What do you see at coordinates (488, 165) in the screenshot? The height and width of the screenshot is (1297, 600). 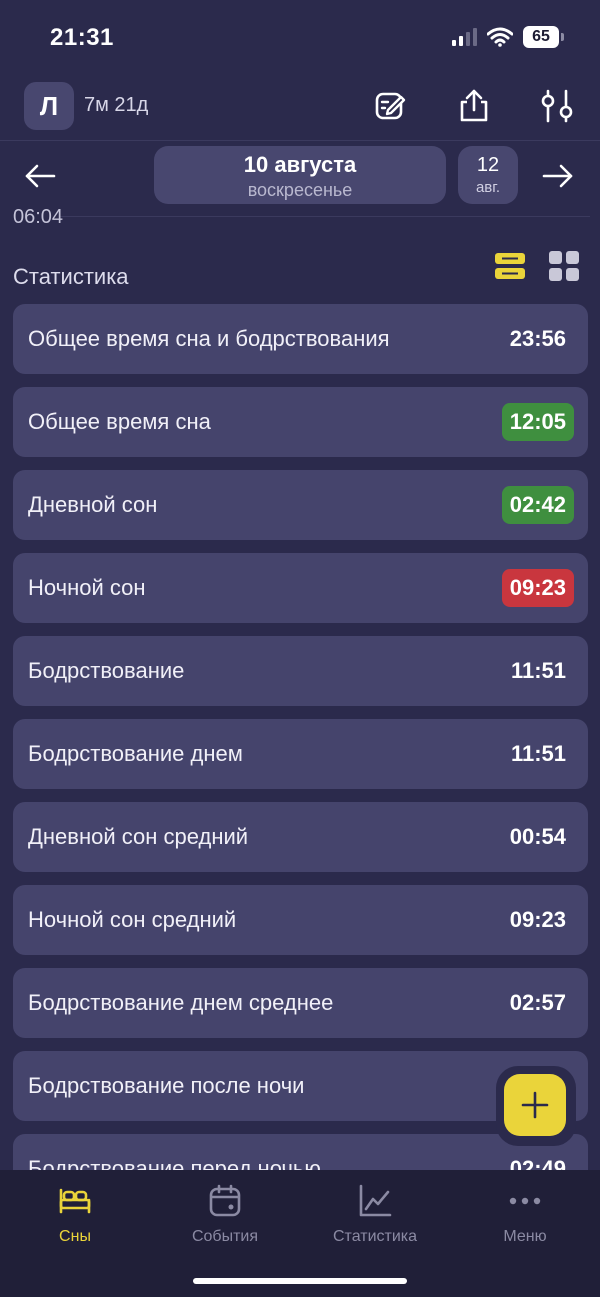 I see `next-date-day: 12` at bounding box center [488, 165].